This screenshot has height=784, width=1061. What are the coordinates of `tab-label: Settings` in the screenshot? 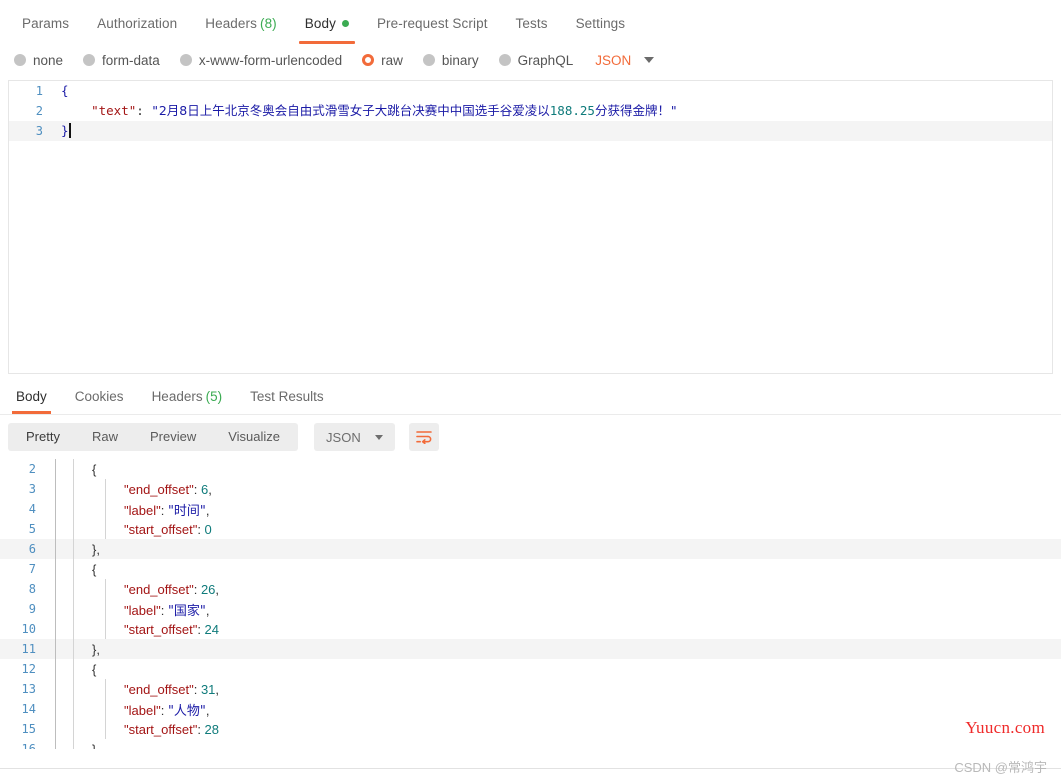 It's located at (600, 23).